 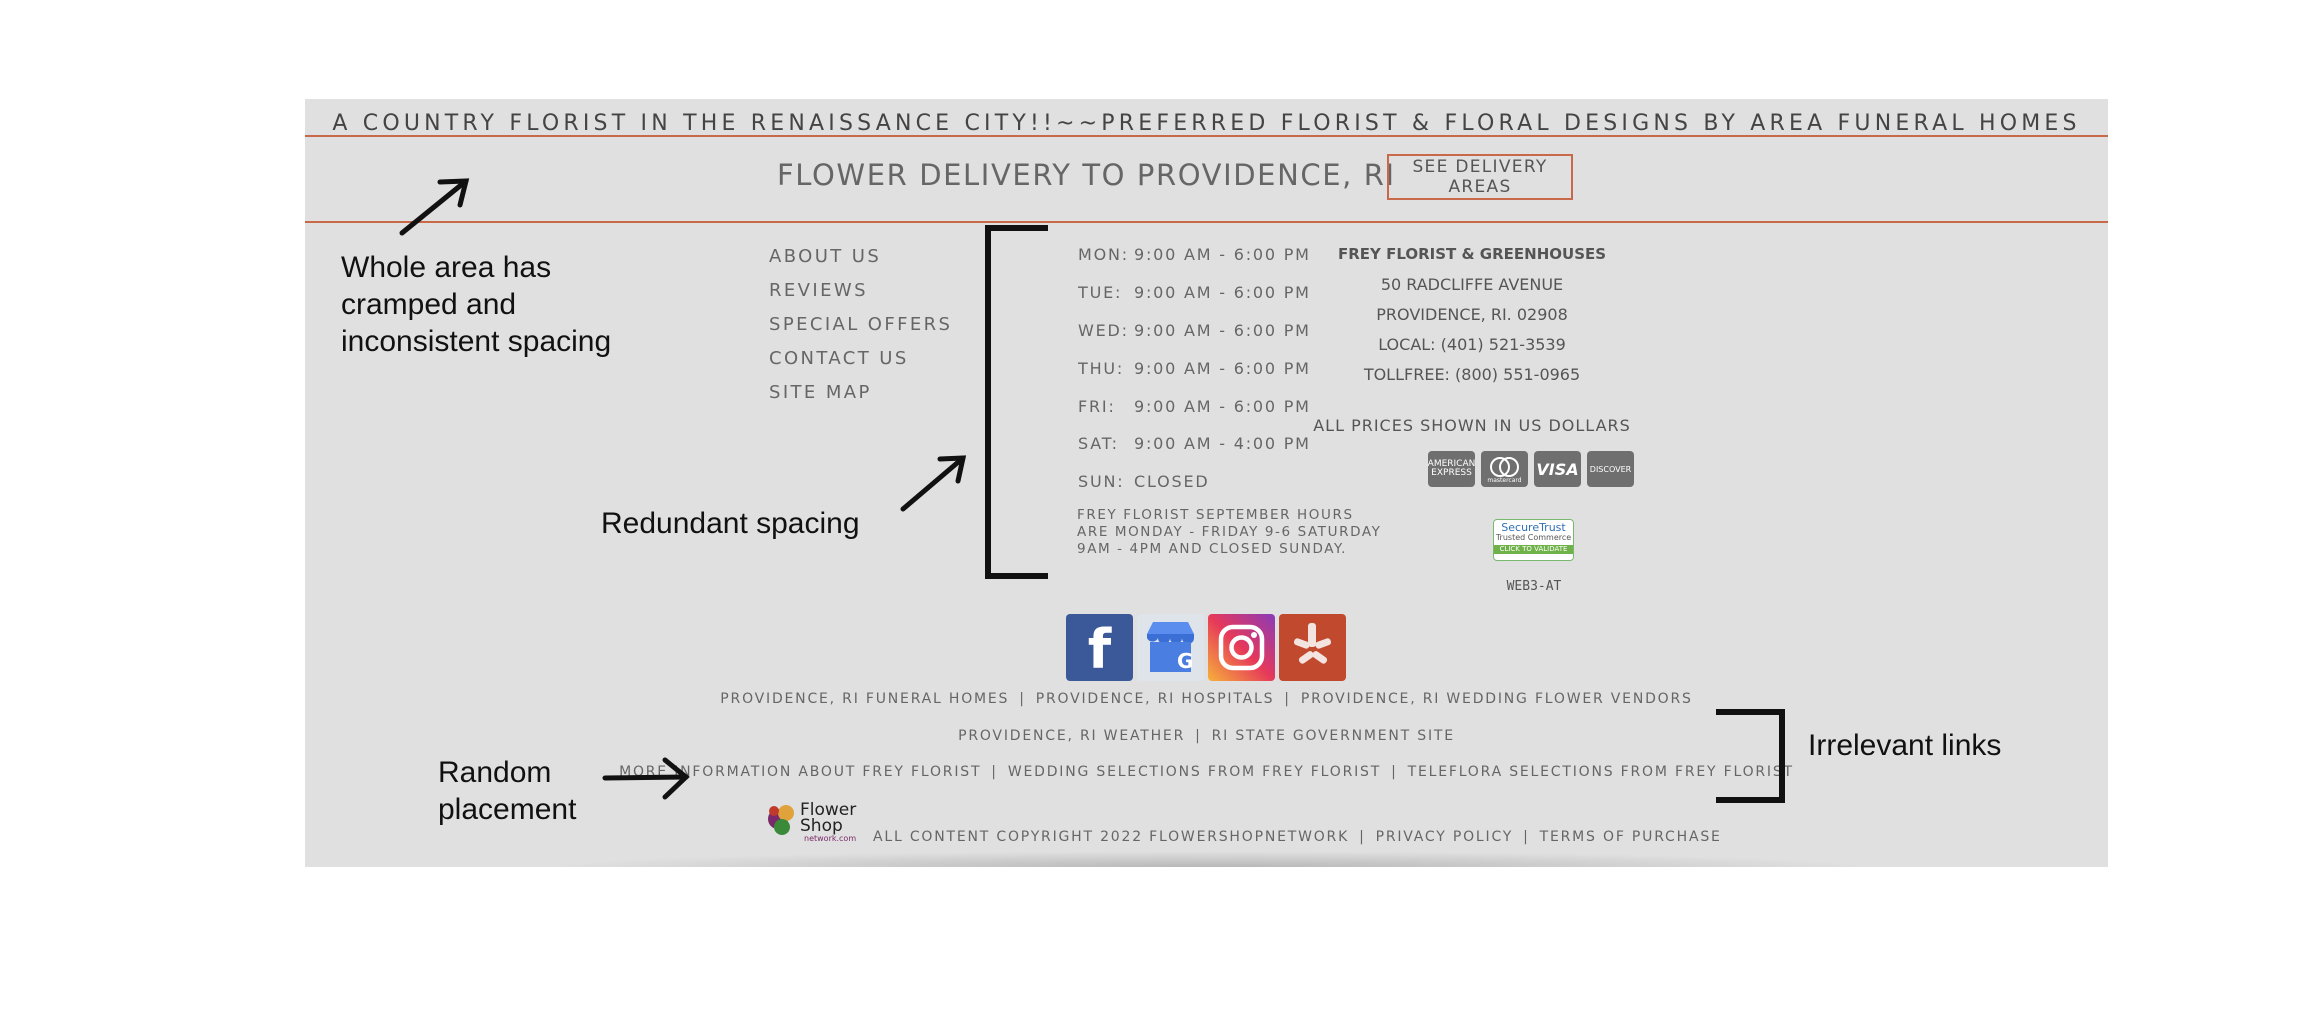 What do you see at coordinates (507, 791) in the screenshot?
I see `annotation-random: Random placement` at bounding box center [507, 791].